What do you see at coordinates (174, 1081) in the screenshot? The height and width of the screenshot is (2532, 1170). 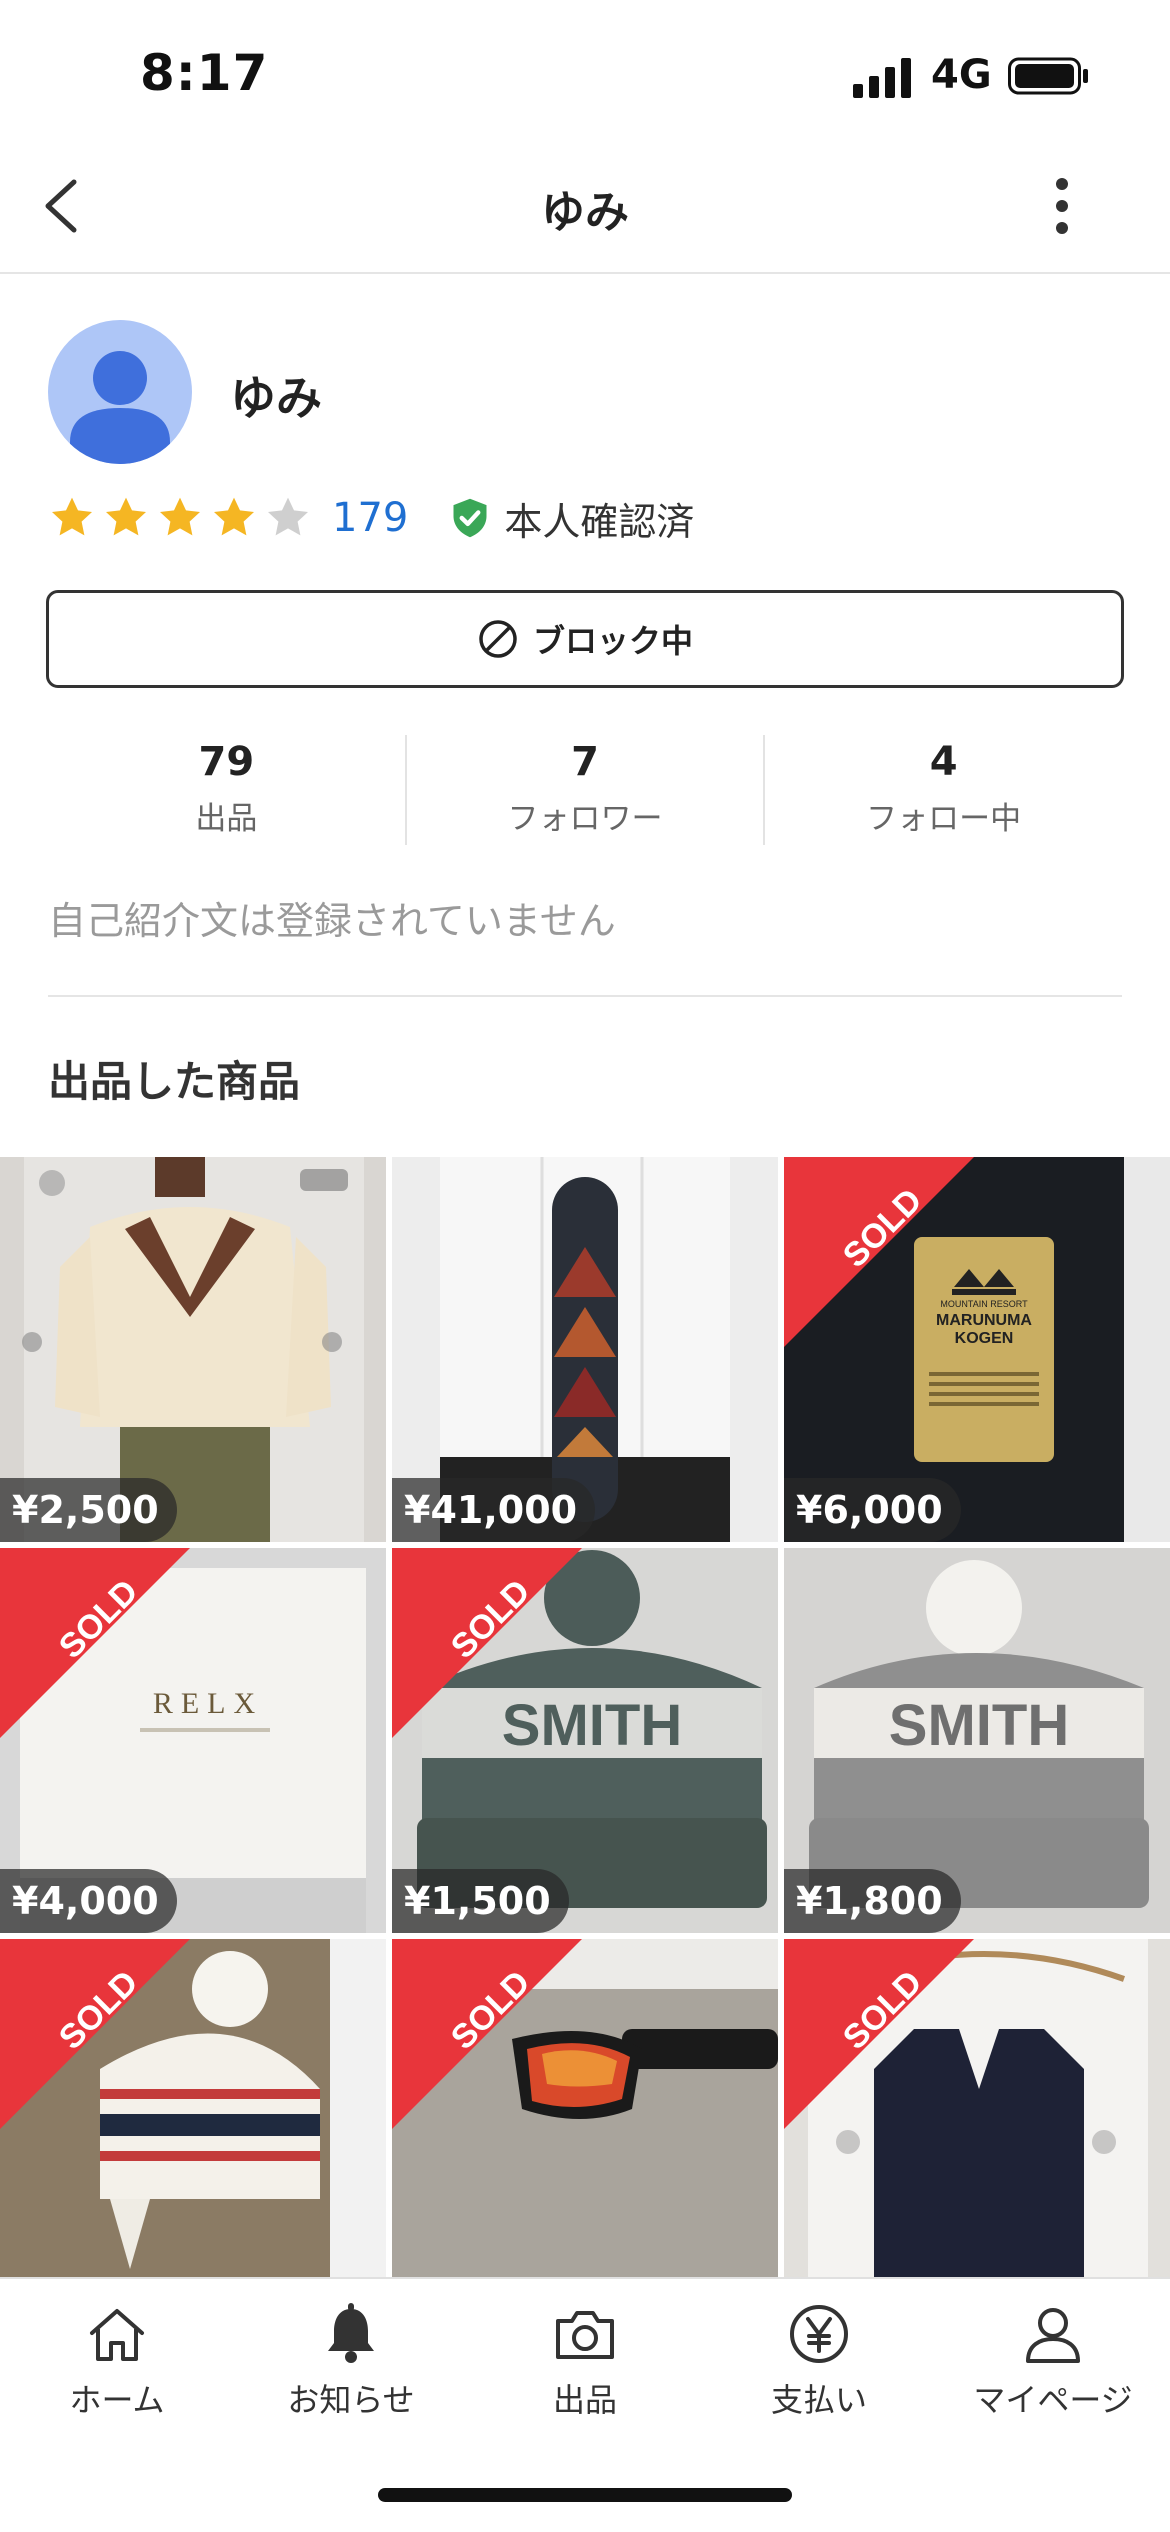 I see `section-title: 出品した商品` at bounding box center [174, 1081].